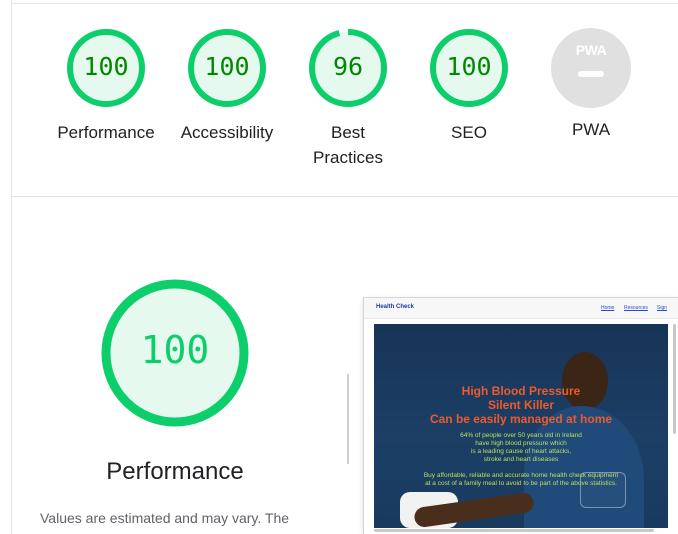 The image size is (678, 534). I want to click on thumbnail-link-resources: Resources, so click(636, 308).